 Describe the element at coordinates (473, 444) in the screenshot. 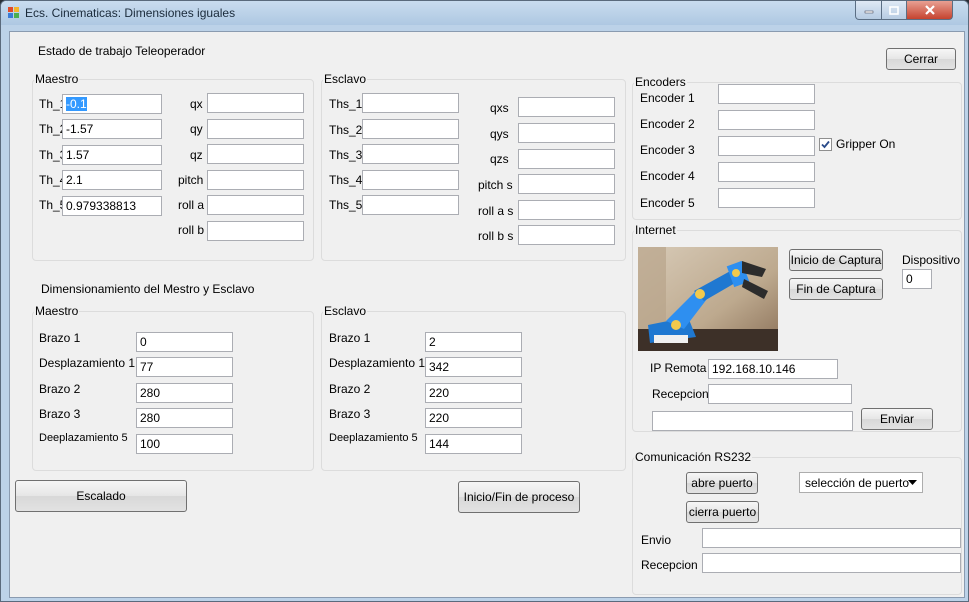

I see `dim-esclavo-desplazamiento5-input: 144` at that location.